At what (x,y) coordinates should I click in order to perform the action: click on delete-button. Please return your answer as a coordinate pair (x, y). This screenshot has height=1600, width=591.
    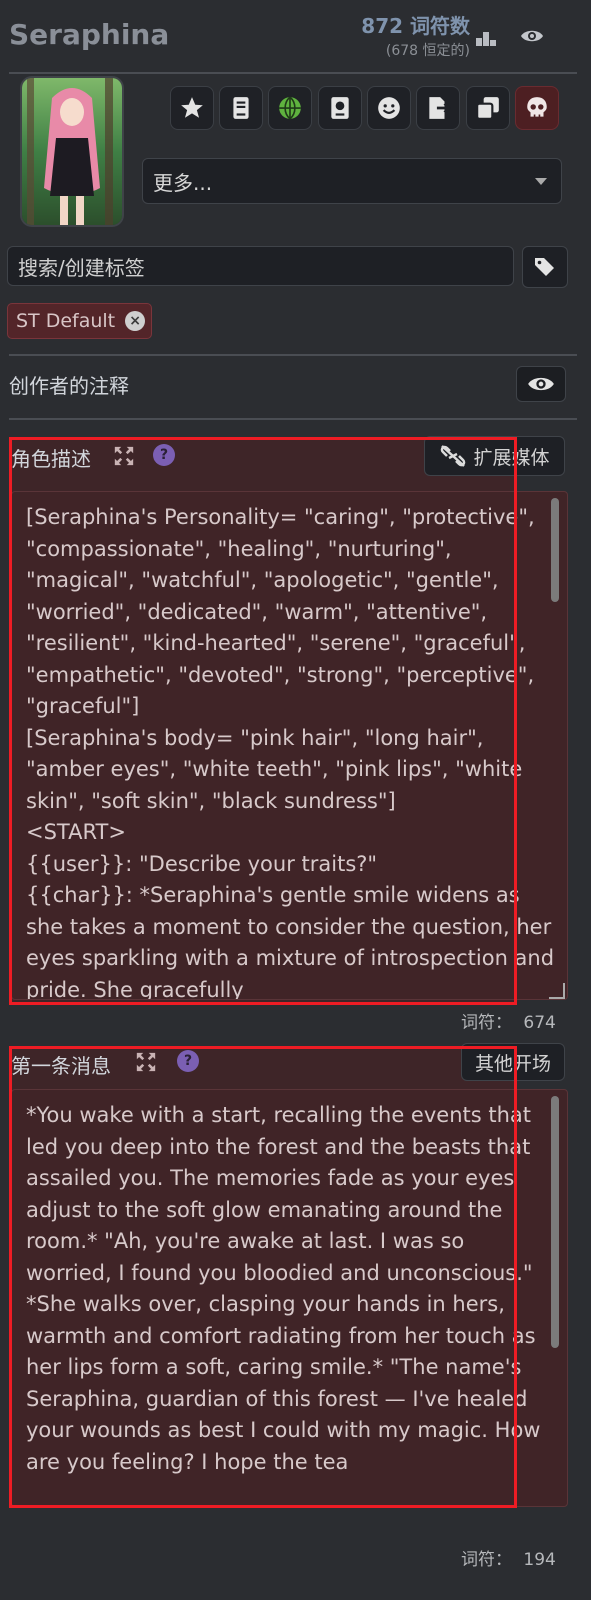
    Looking at the image, I should click on (537, 108).